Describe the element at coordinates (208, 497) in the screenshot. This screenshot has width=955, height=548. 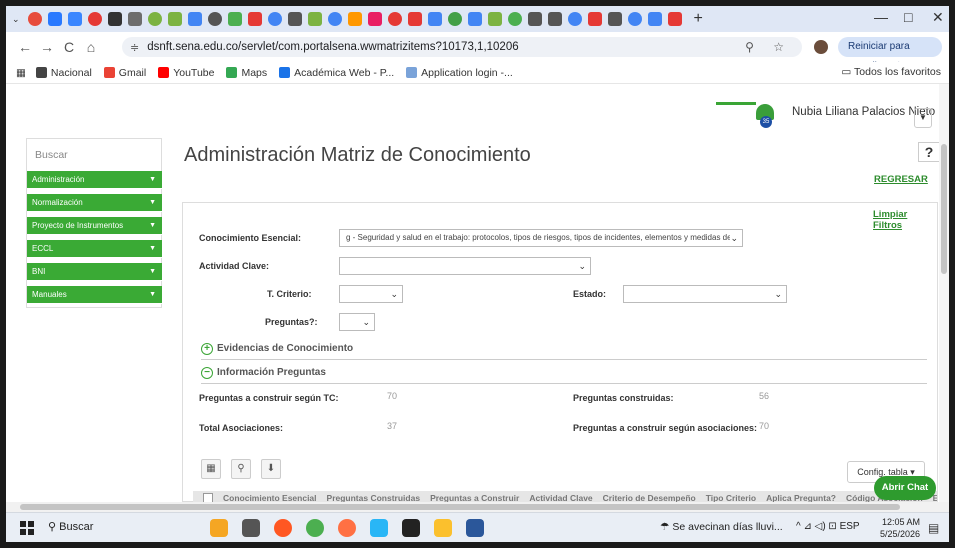
I see `select-all-checkbox` at that location.